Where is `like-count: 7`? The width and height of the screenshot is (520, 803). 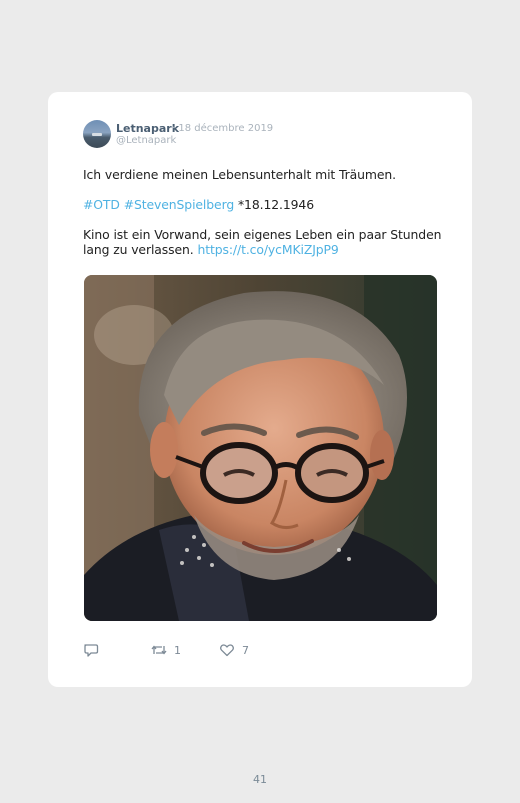
like-count: 7 is located at coordinates (245, 650).